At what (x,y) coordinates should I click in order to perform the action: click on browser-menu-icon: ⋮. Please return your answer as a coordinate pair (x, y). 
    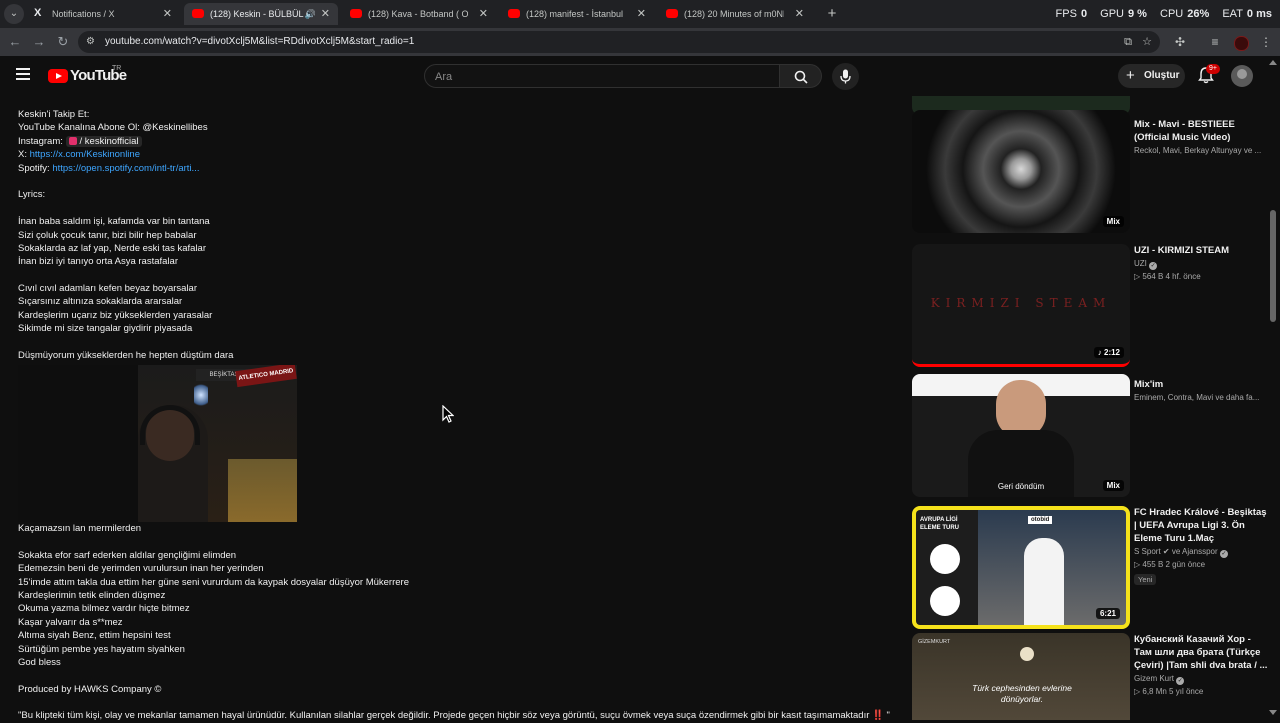
    Looking at the image, I should click on (1266, 42).